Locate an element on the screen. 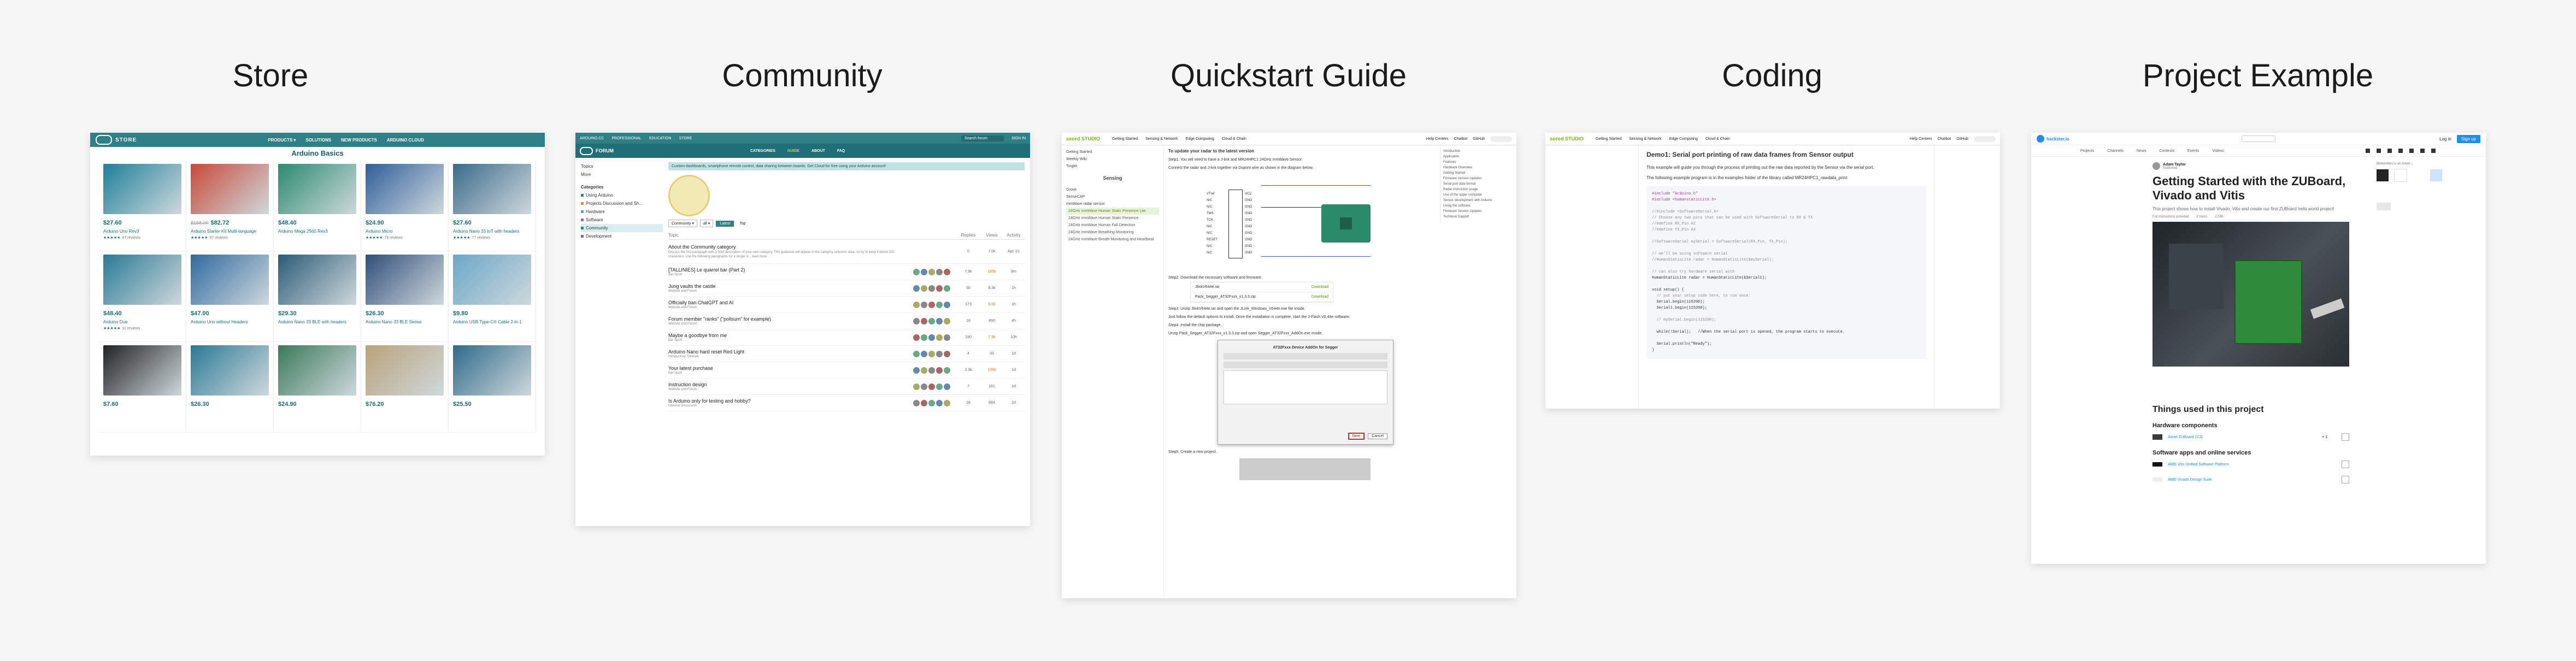 The height and width of the screenshot is (661, 2576). product-card: $25.50 is located at coordinates (493, 387).